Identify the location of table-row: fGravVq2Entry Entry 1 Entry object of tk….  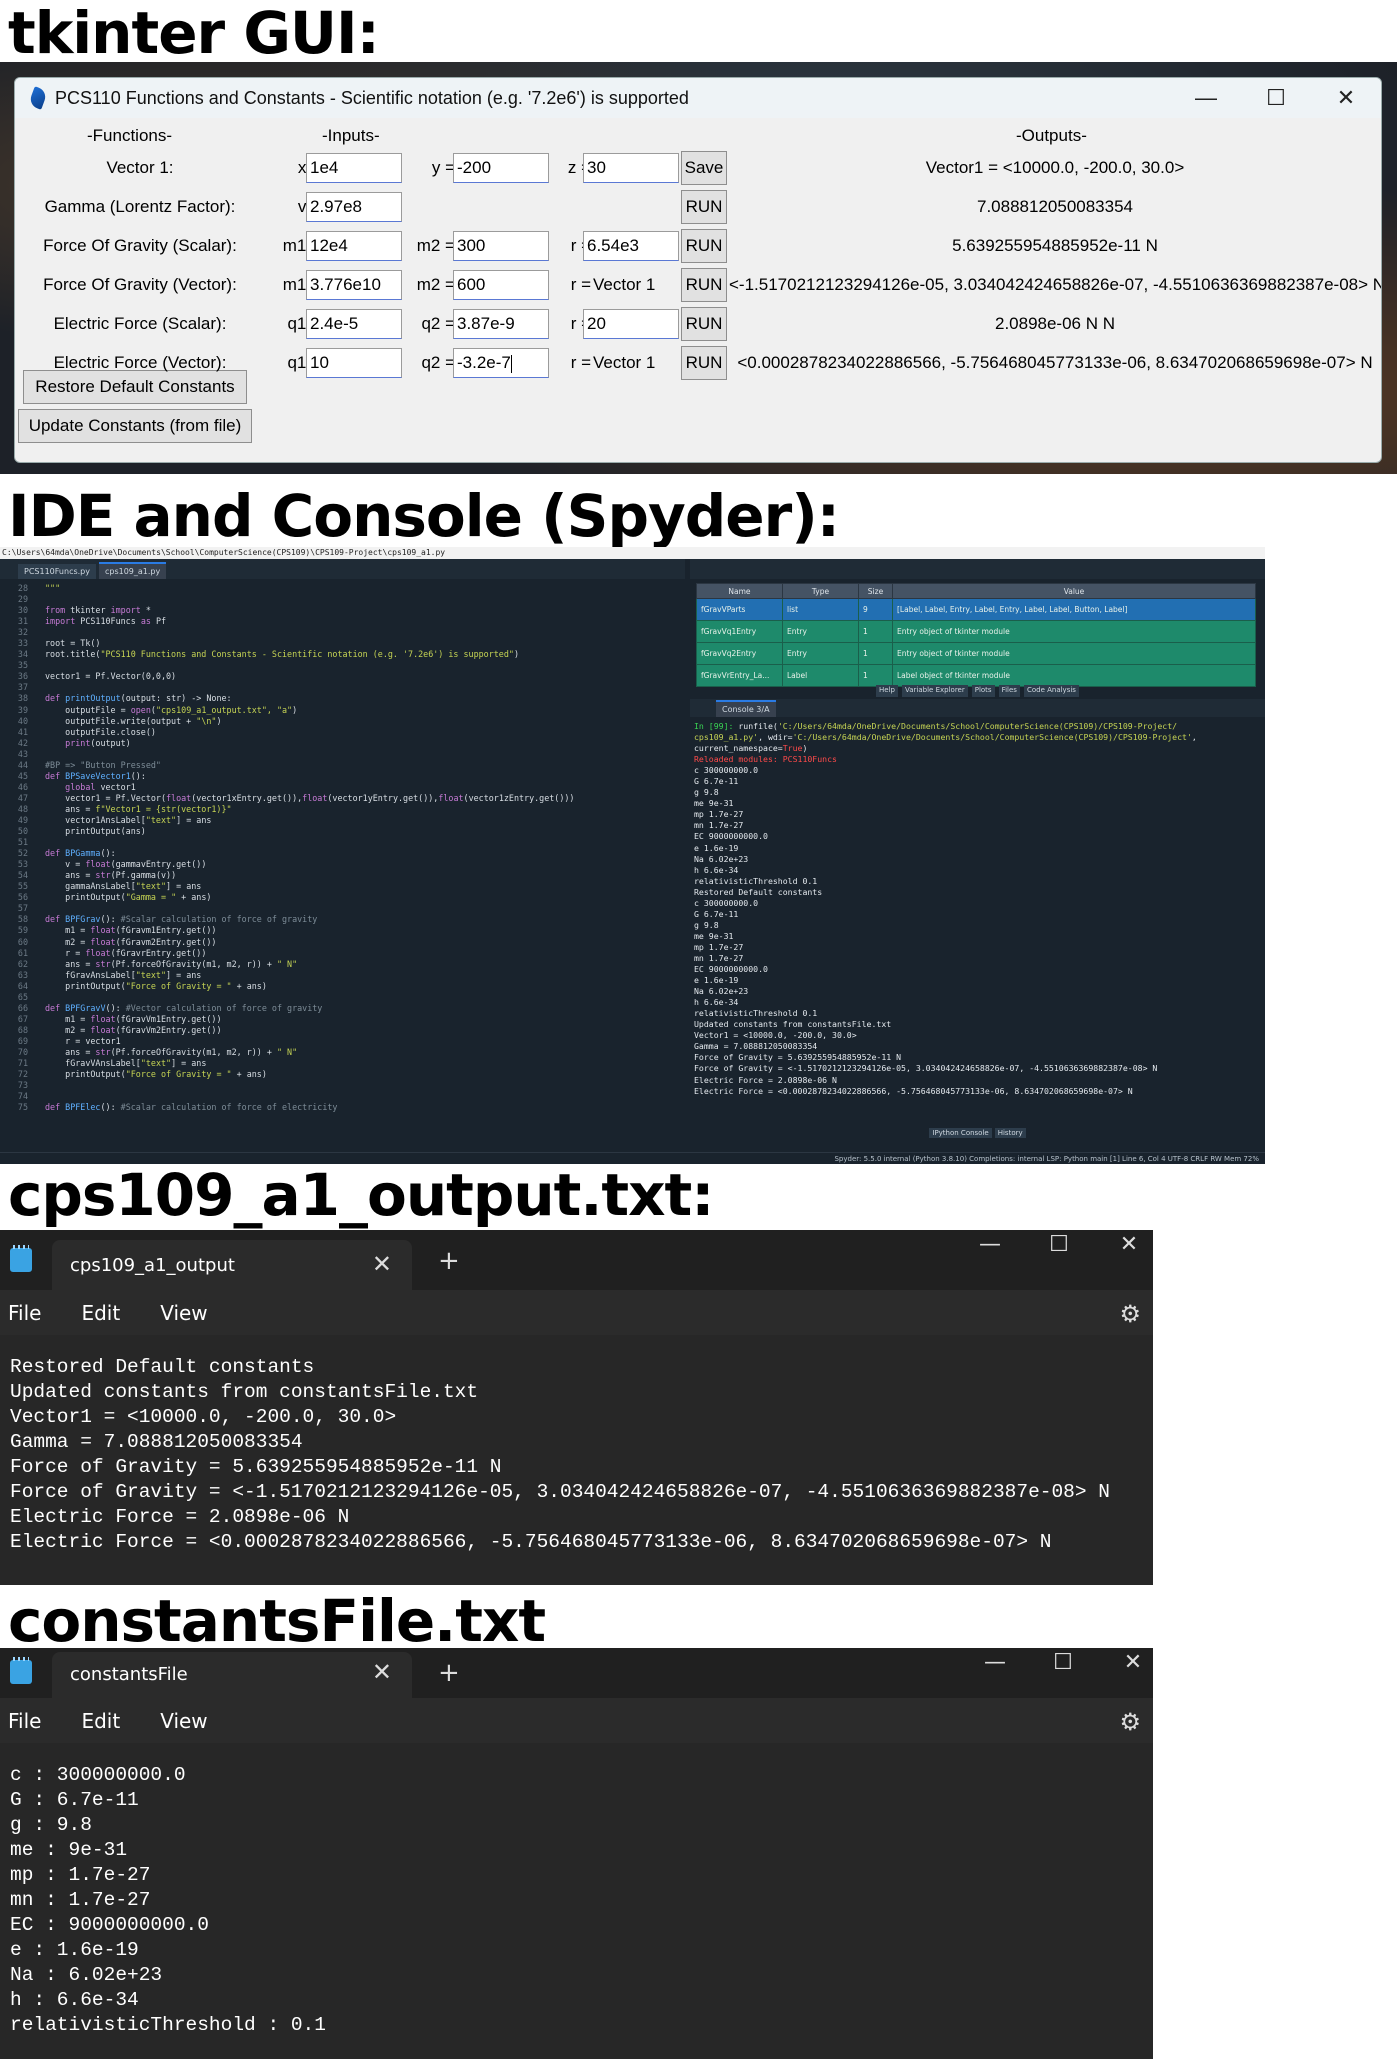
(976, 653).